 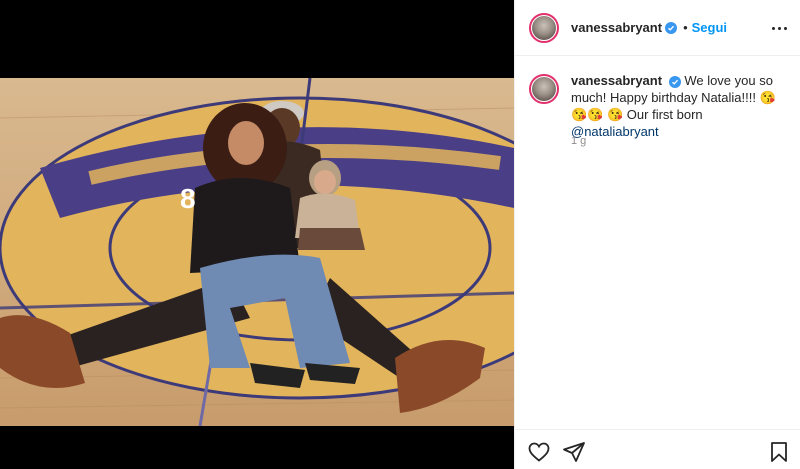 What do you see at coordinates (544, 89) in the screenshot?
I see `caption-avatar` at bounding box center [544, 89].